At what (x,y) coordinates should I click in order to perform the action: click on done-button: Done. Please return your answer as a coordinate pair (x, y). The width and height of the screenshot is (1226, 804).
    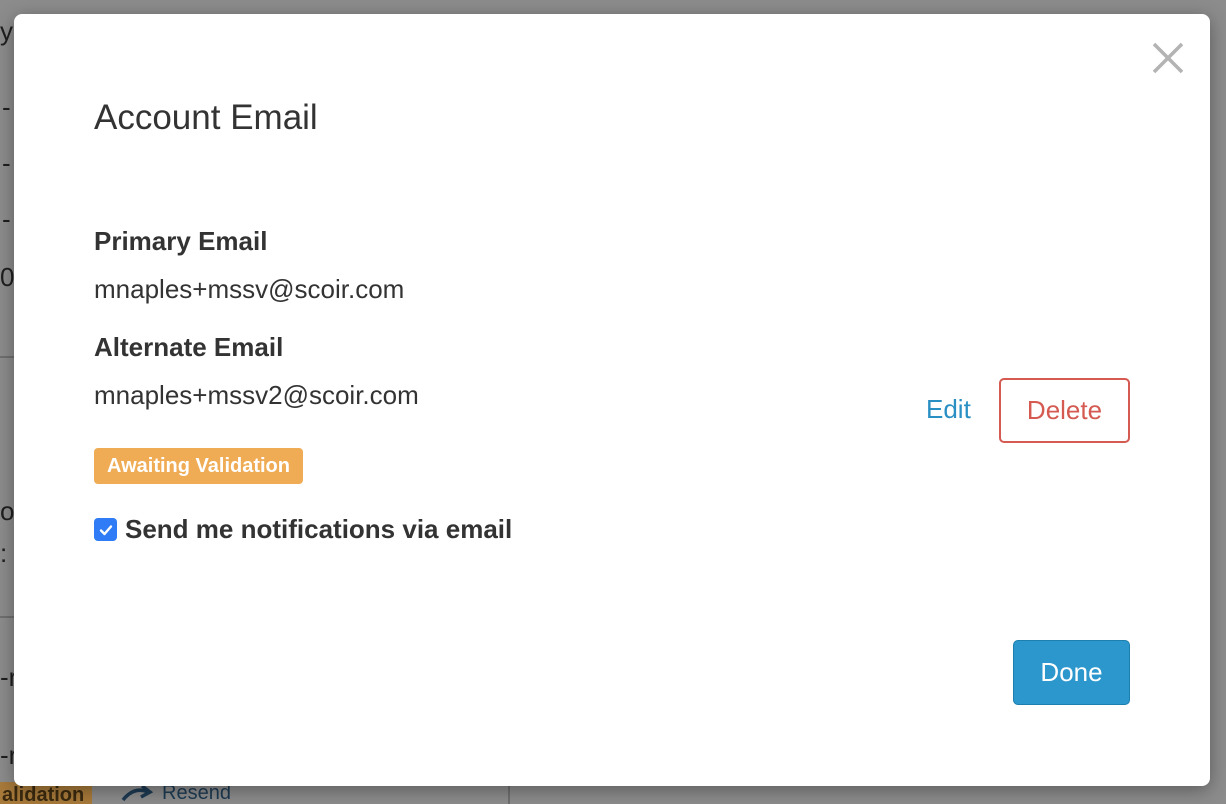
    Looking at the image, I should click on (1071, 672).